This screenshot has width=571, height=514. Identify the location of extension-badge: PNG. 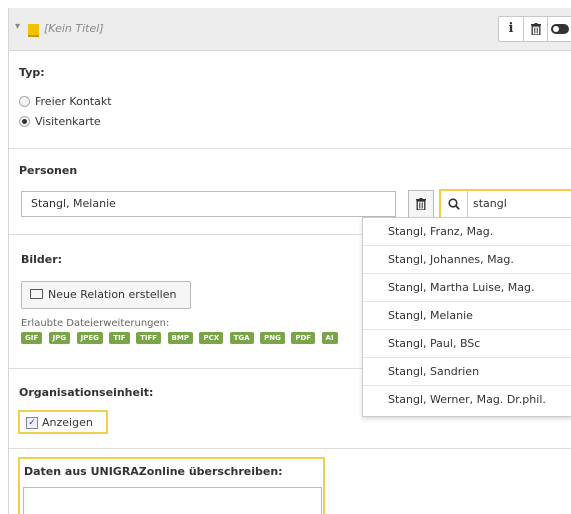
(272, 338).